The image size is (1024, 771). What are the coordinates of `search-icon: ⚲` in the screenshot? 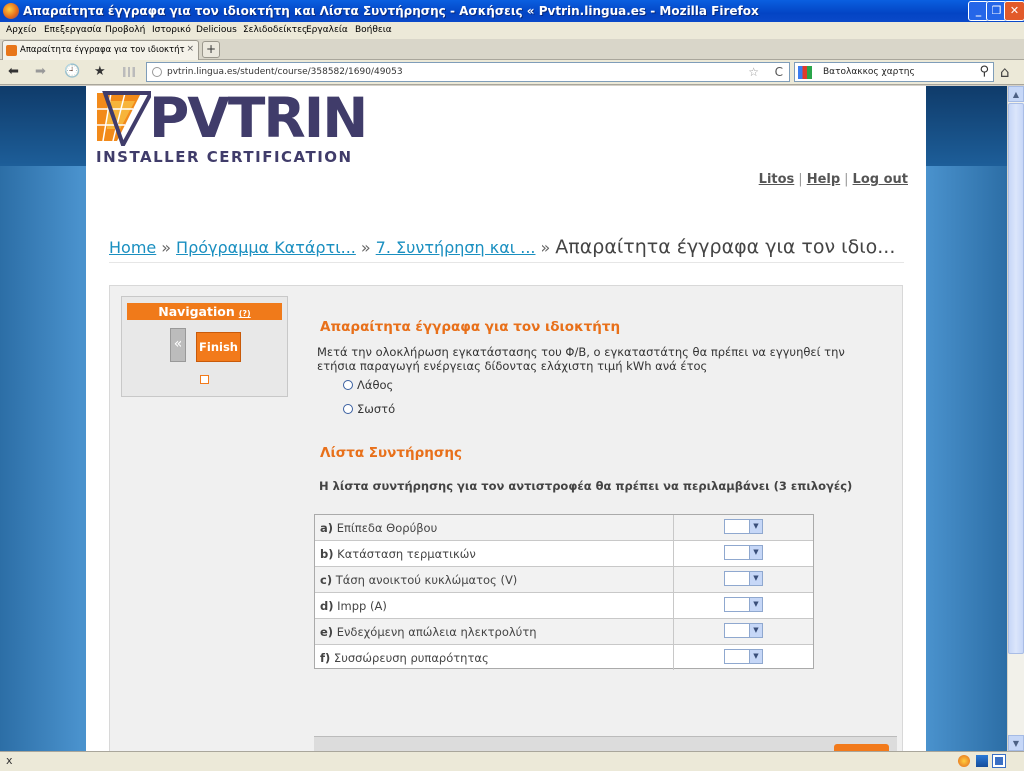 It's located at (984, 71).